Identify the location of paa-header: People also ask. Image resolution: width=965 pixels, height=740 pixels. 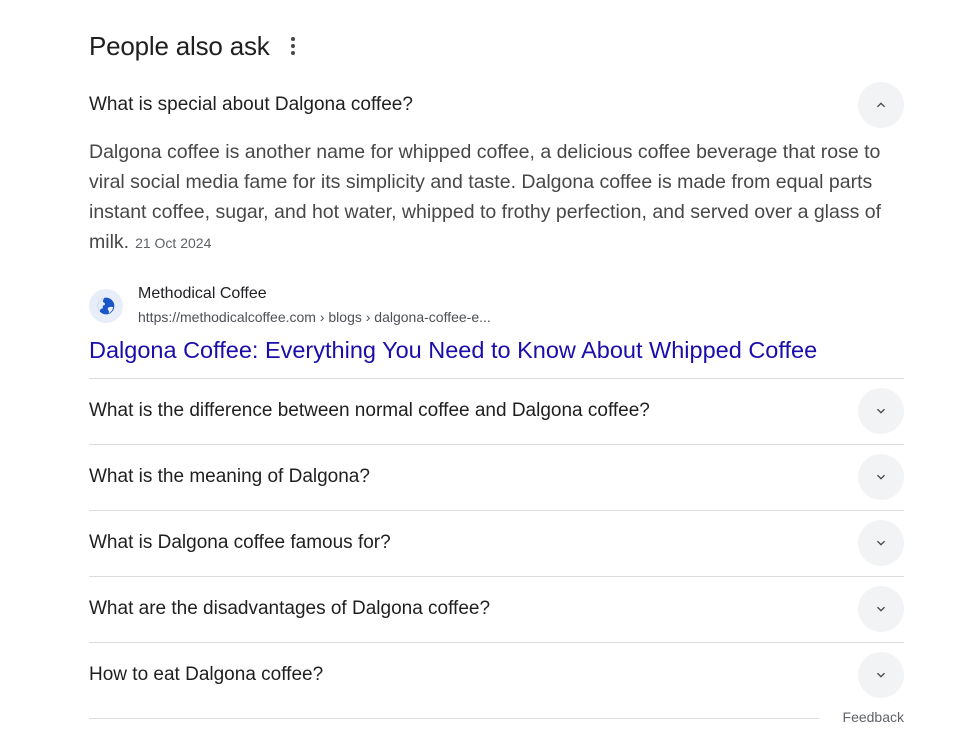
(193, 46).